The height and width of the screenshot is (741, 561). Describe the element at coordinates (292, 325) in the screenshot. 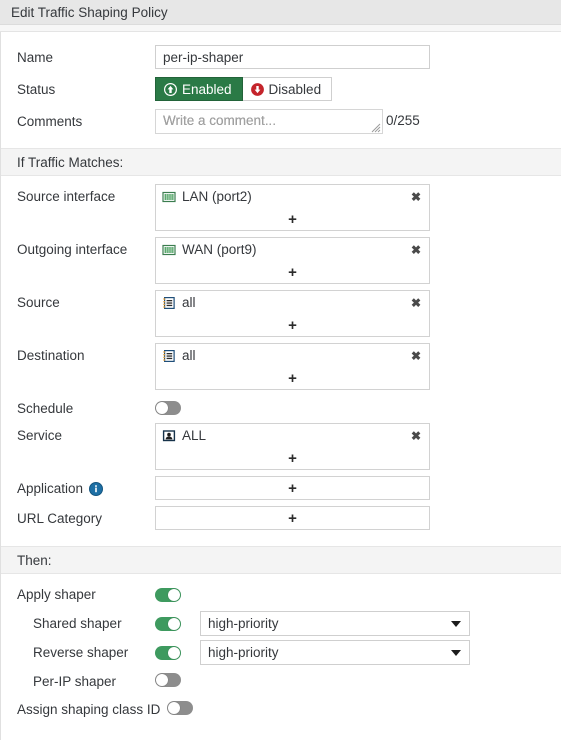

I see `add-source-button: +` at that location.